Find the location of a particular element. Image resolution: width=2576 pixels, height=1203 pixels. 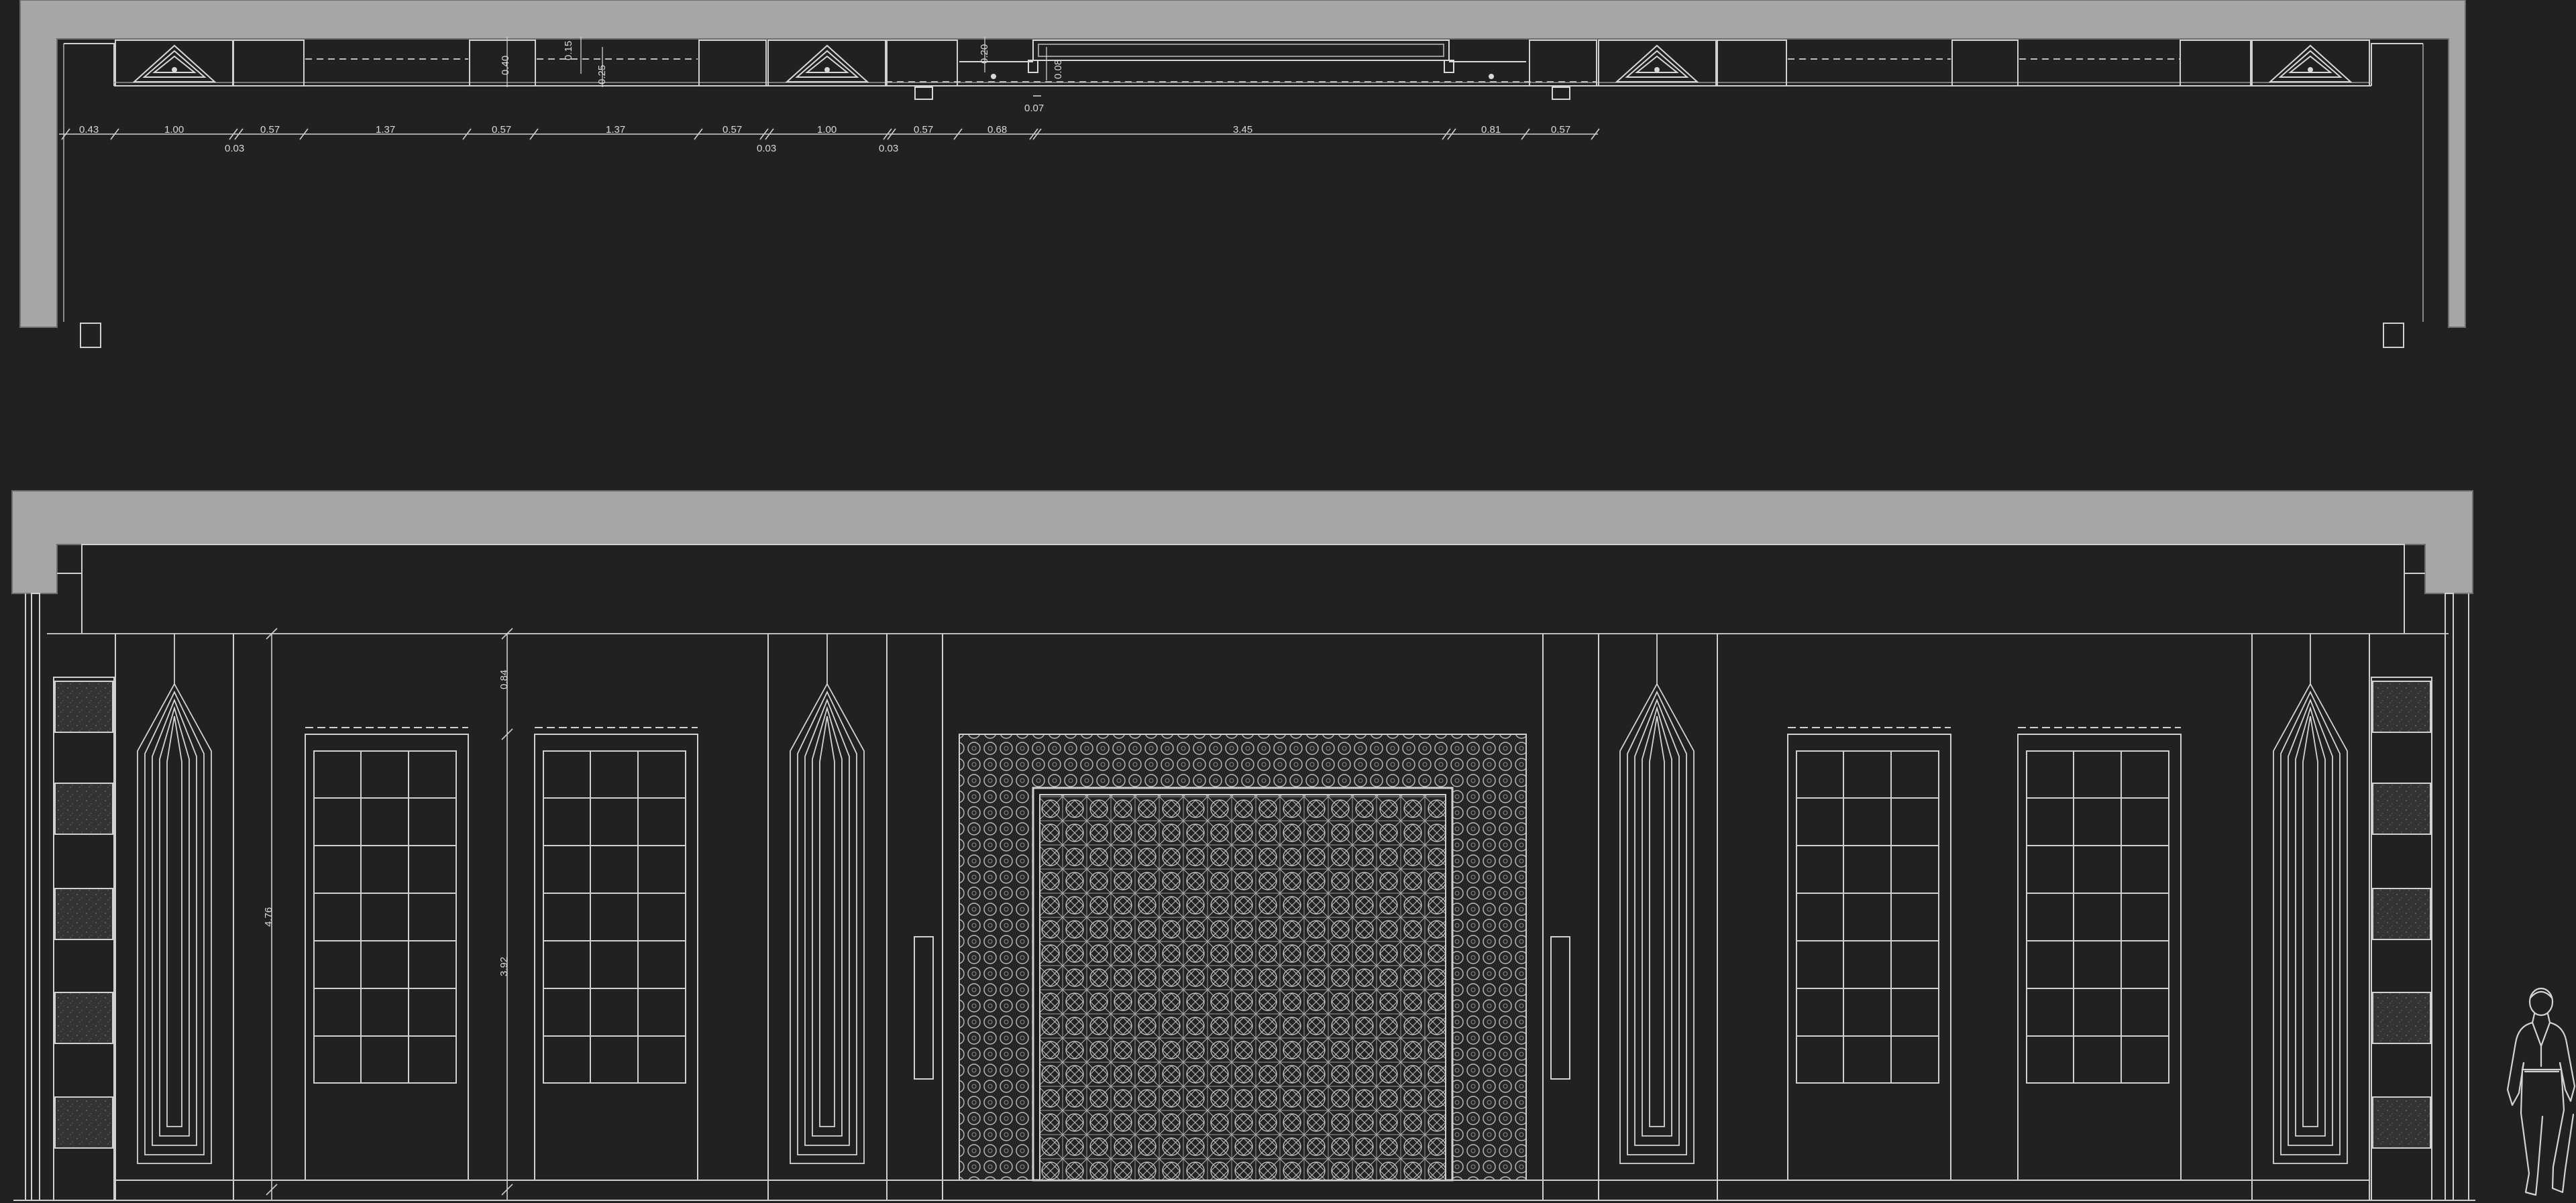

plan-wall-line-group is located at coordinates (1242, 84).